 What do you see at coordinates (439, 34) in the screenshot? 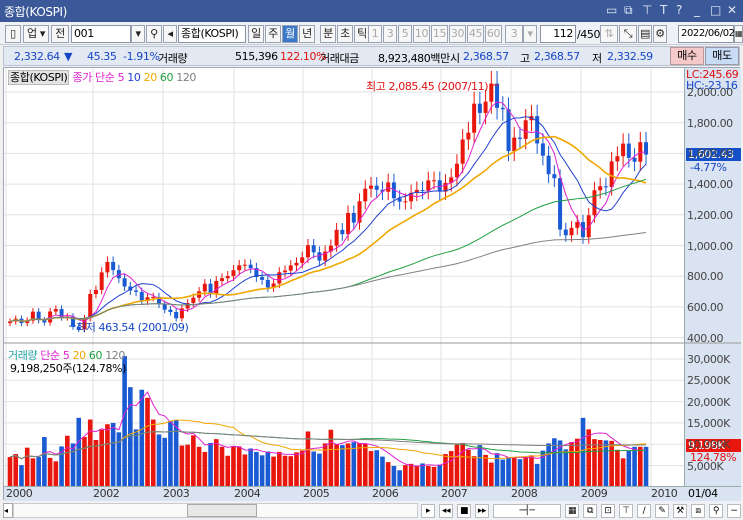
I see `minute-15: 15` at bounding box center [439, 34].